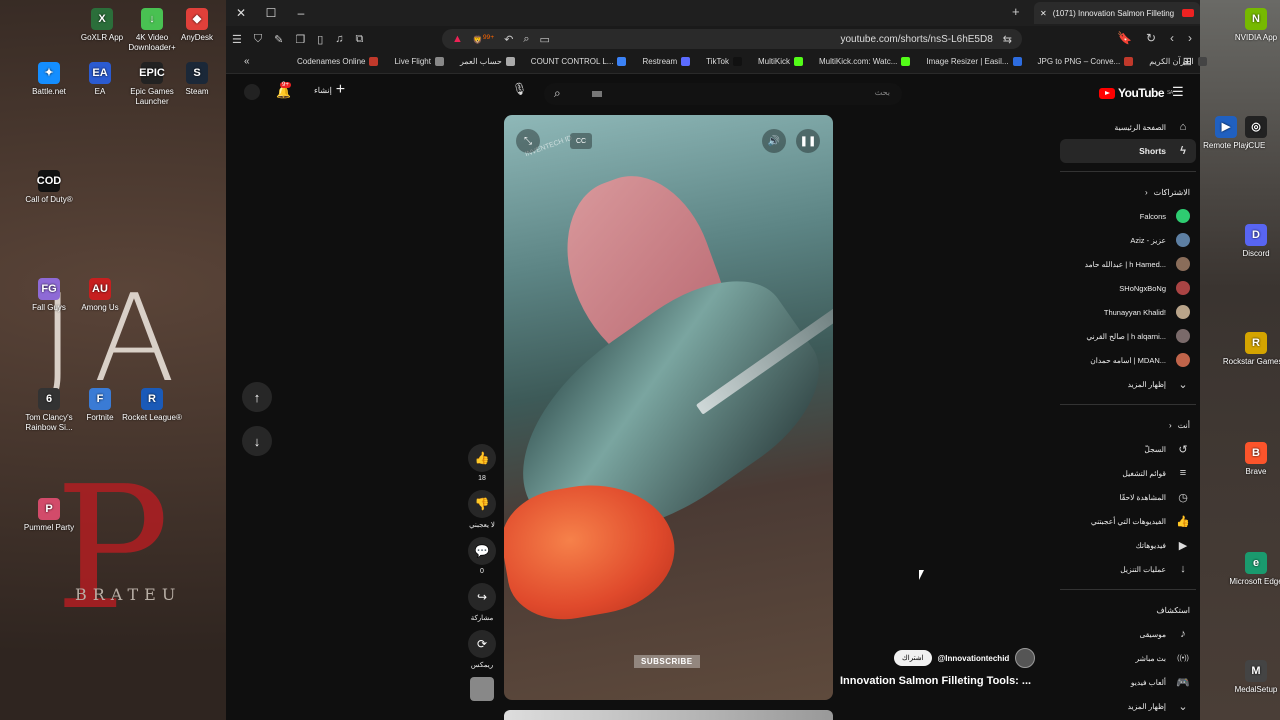 The width and height of the screenshot is (1280, 720). Describe the element at coordinates (1117, 13) in the screenshot. I see `browser-tab: ✕ (1071) Innovation Salmon Filleting` at that location.